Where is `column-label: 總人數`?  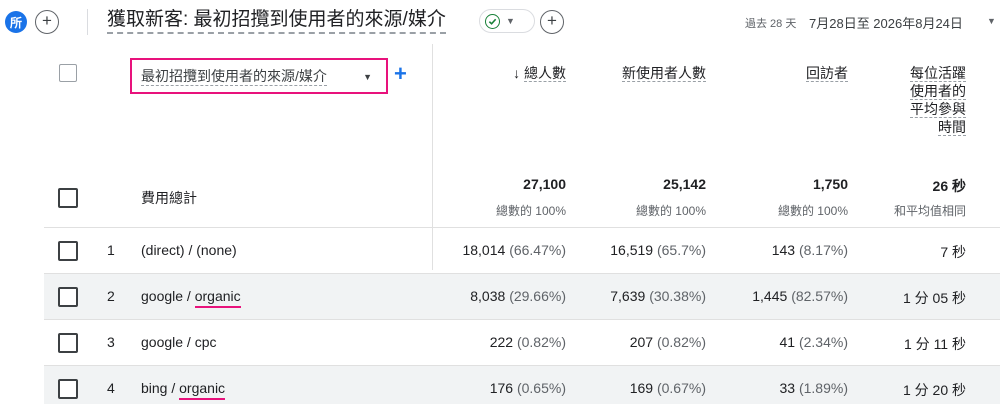
column-label: 總人數 is located at coordinates (545, 73).